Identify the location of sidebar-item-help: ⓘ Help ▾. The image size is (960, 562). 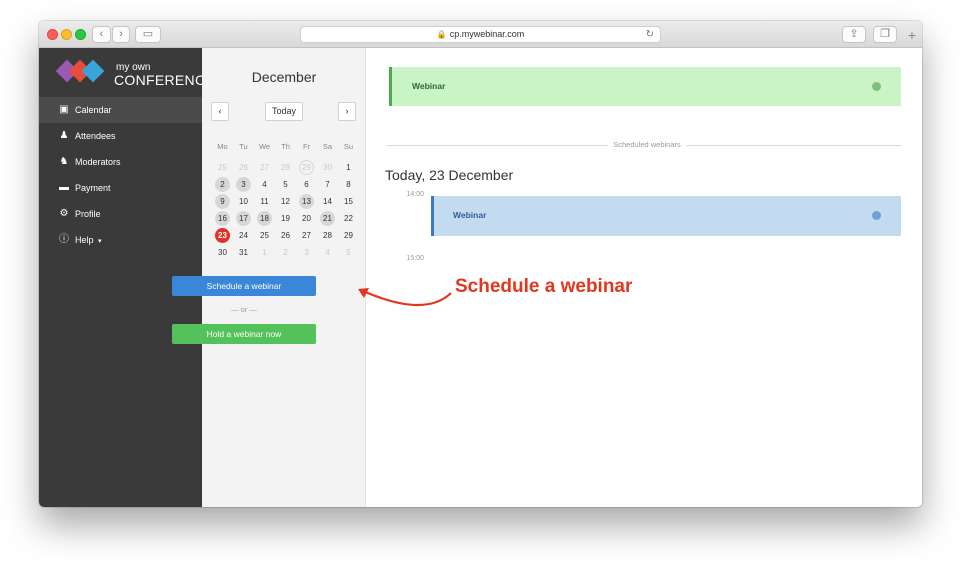
(120, 240).